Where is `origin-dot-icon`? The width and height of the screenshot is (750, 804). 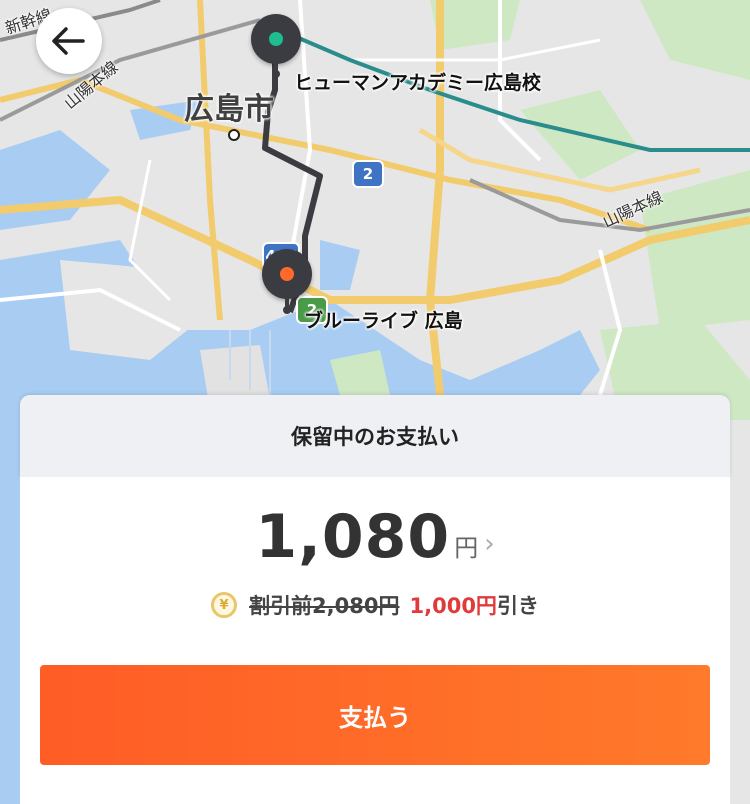
origin-dot-icon is located at coordinates (276, 39).